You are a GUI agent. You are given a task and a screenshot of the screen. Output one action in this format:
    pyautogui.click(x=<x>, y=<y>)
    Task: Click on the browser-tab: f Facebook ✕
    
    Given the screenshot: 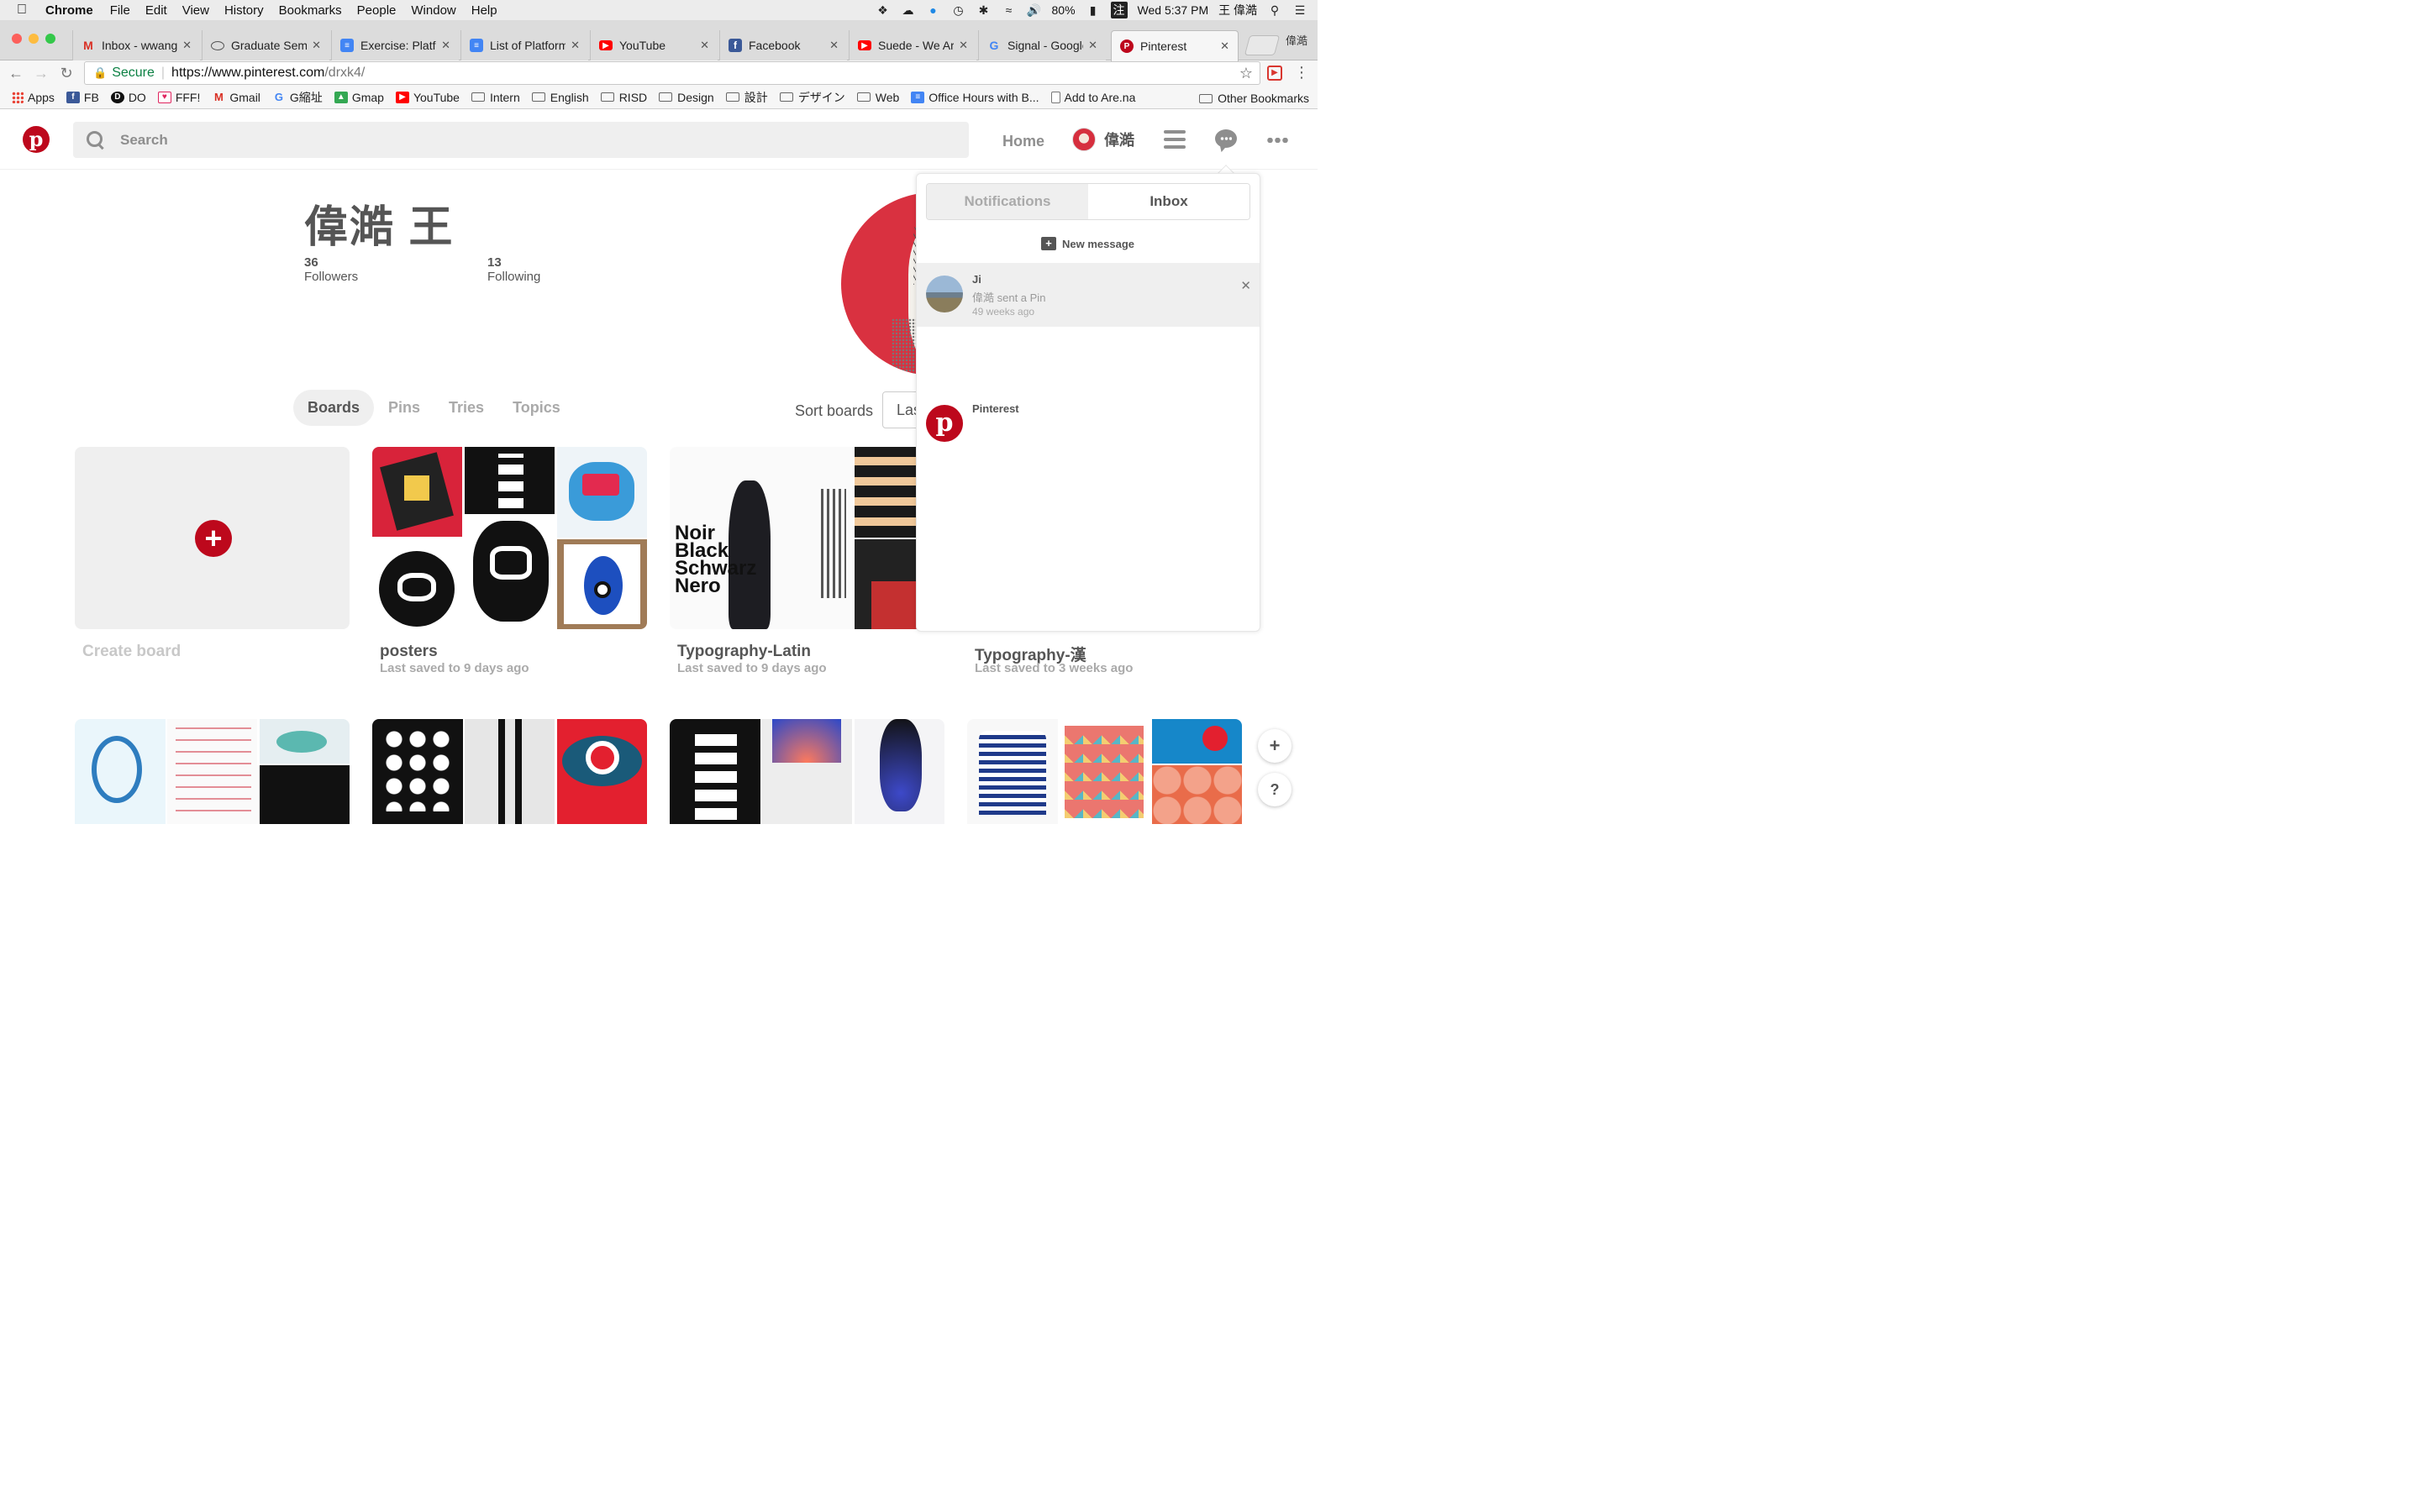 What is the action you would take?
    pyautogui.click(x=783, y=45)
    